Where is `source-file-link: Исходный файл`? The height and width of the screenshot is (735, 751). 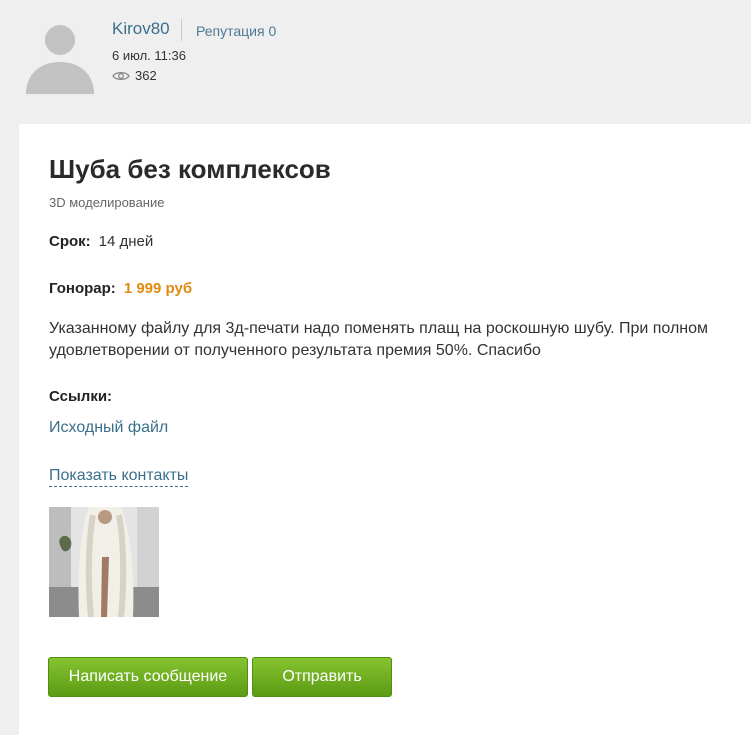 source-file-link: Исходный файл is located at coordinates (108, 428).